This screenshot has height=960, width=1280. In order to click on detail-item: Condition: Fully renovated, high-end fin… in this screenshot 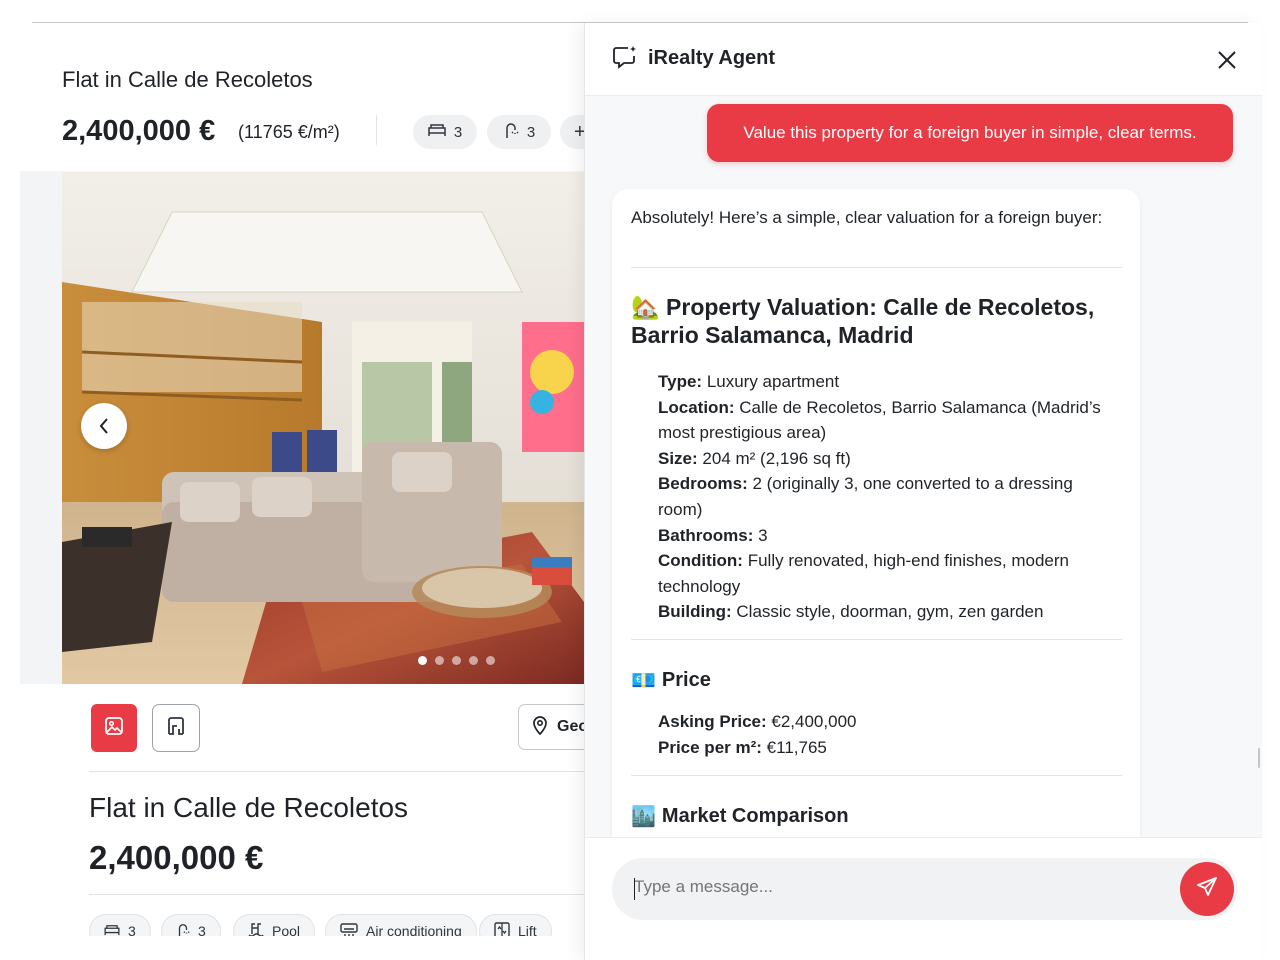, I will do `click(888, 573)`.